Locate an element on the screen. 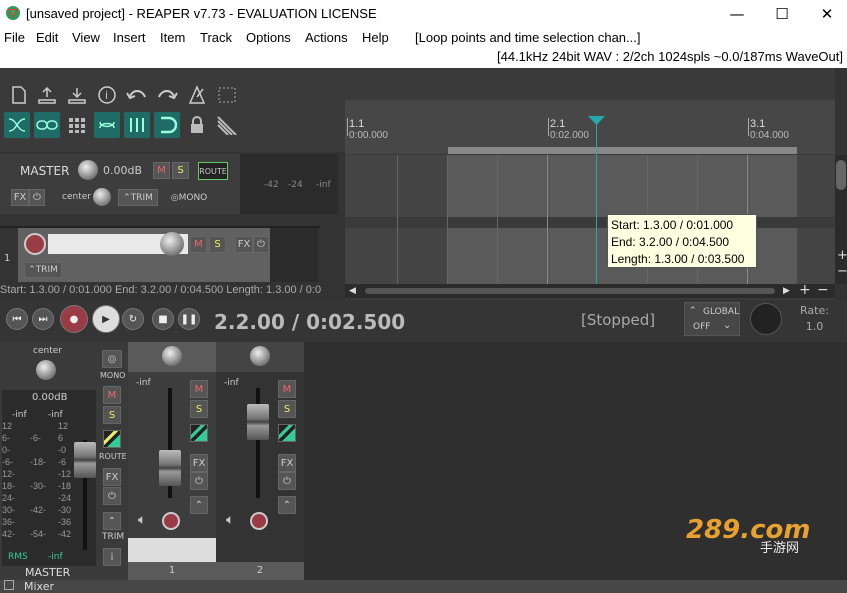  zoom-in-vertical-icon: + is located at coordinates (842, 255).